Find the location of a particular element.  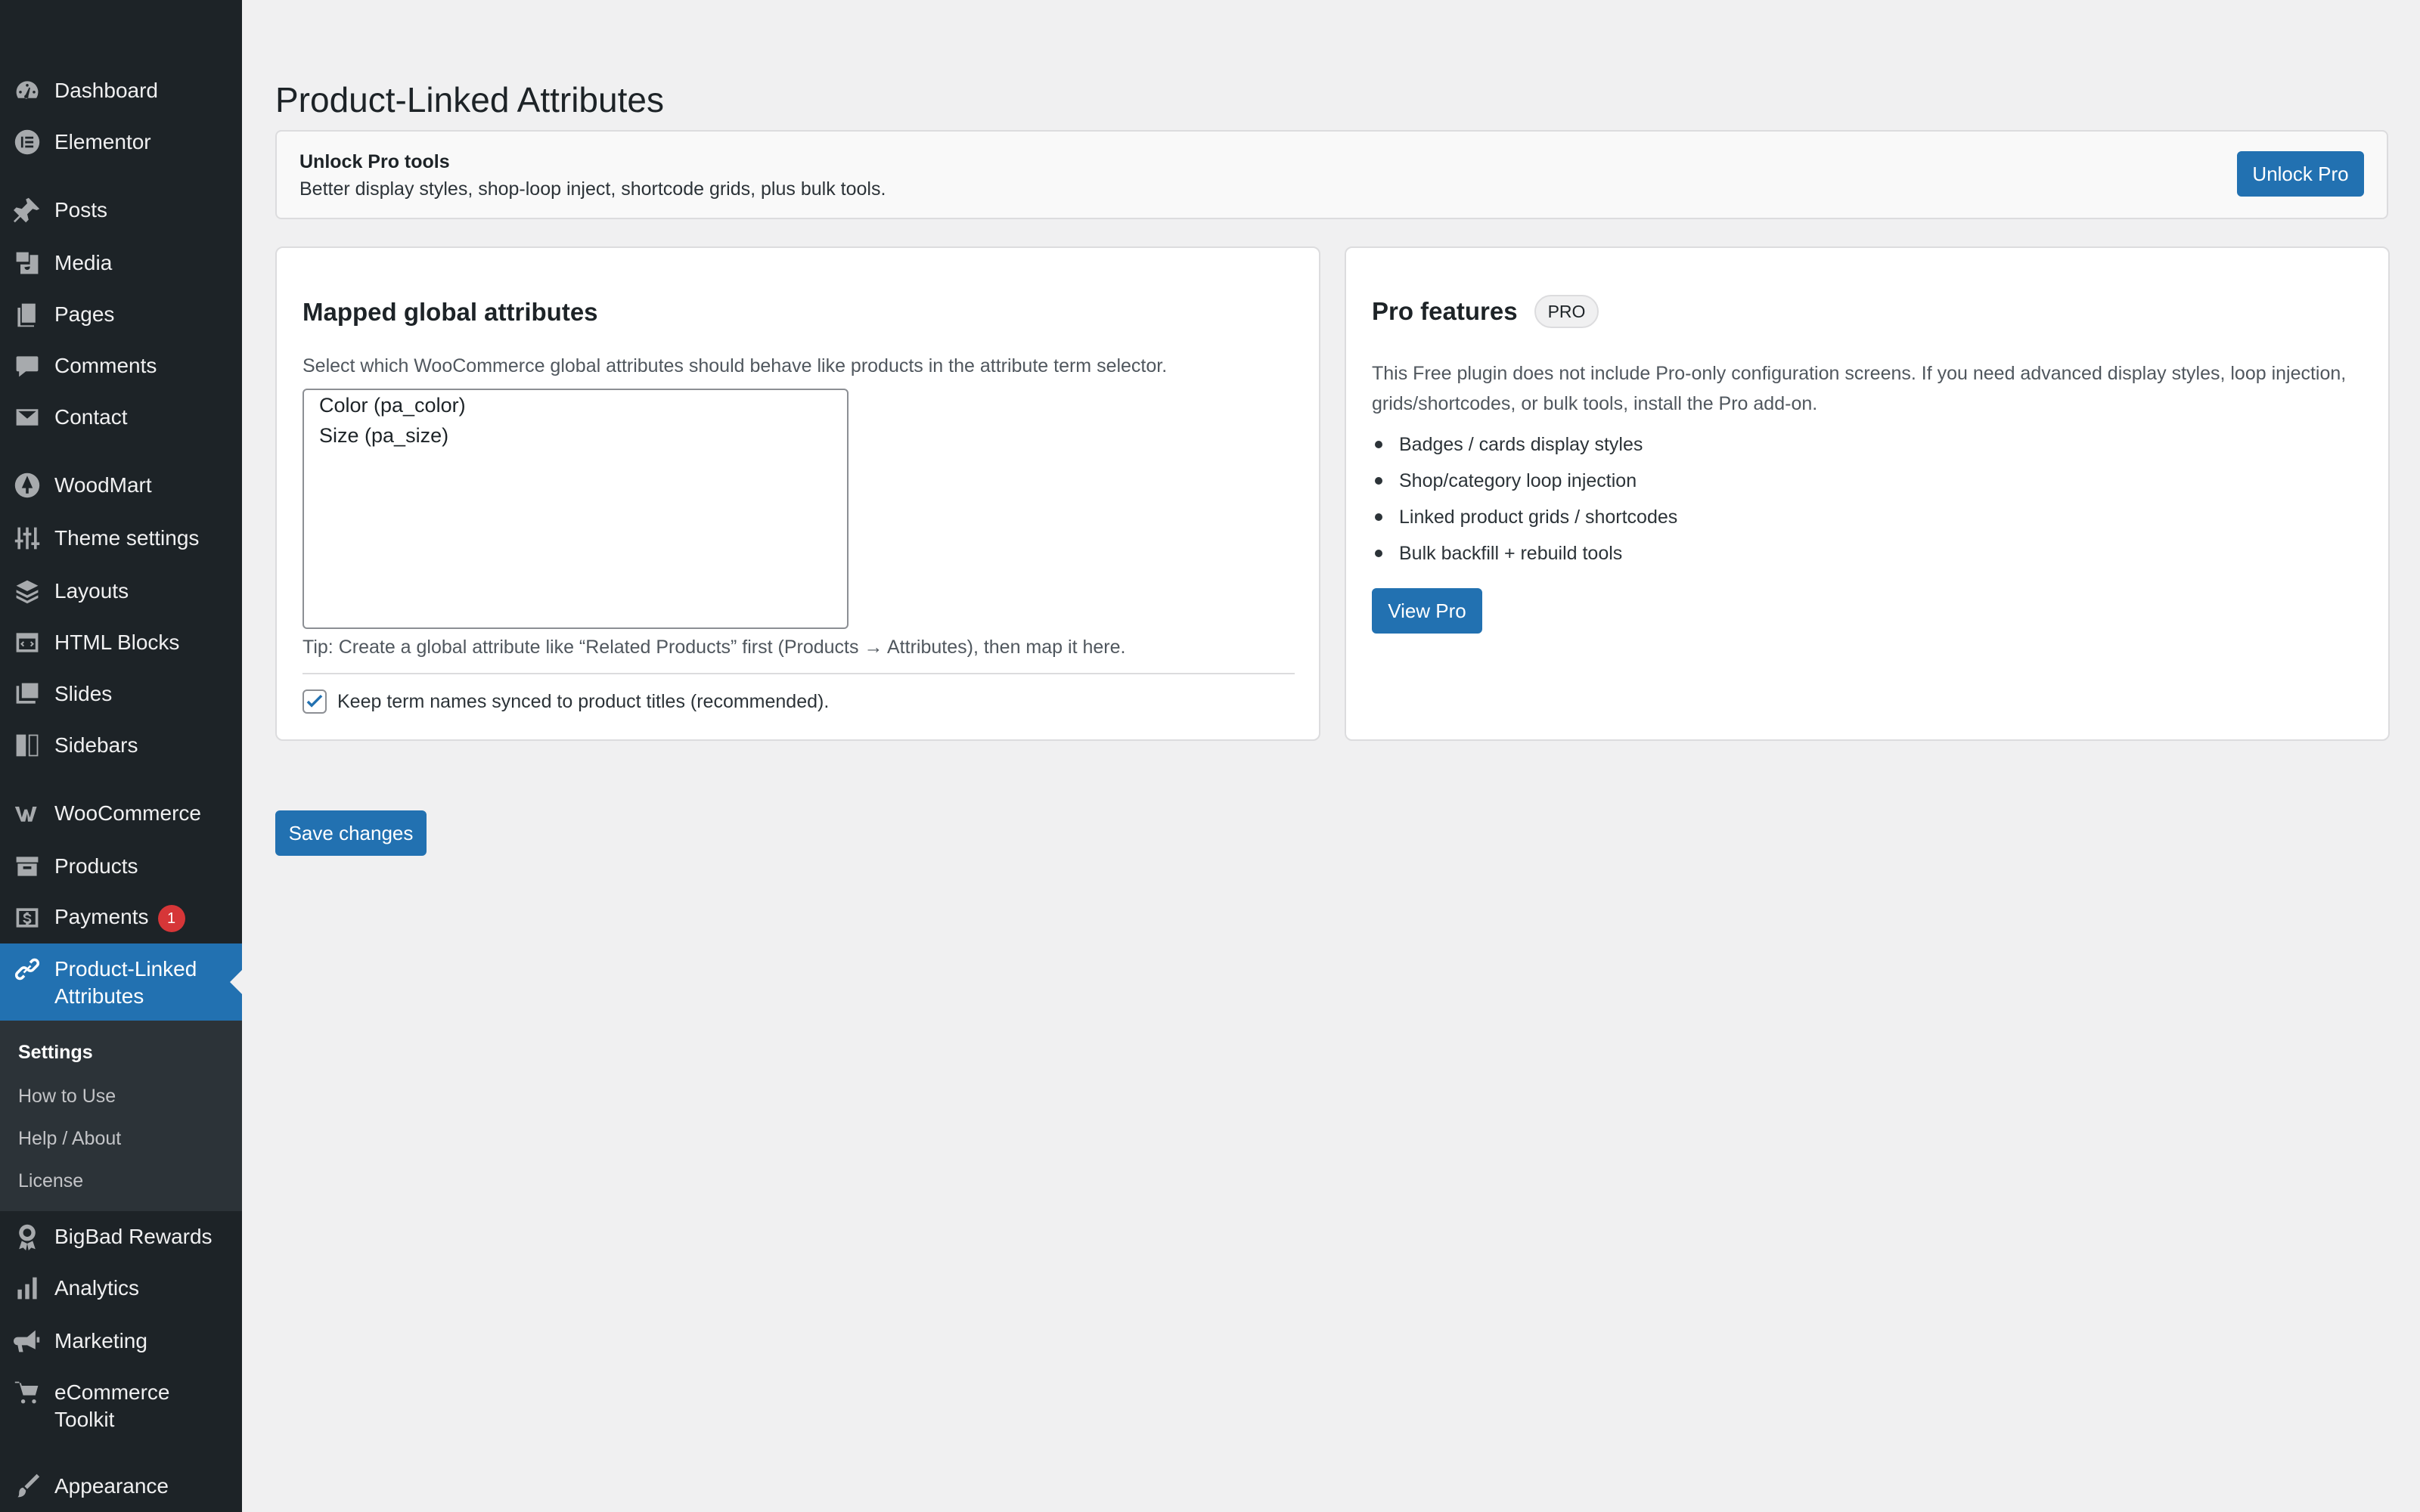

sidebar-item-pages: Pages is located at coordinates (121, 315).